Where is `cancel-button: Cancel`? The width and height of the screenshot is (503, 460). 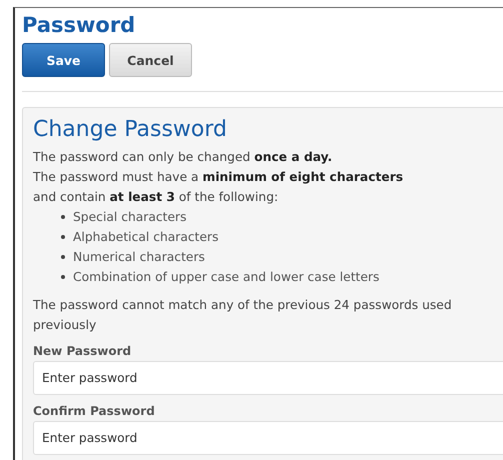 cancel-button: Cancel is located at coordinates (150, 60).